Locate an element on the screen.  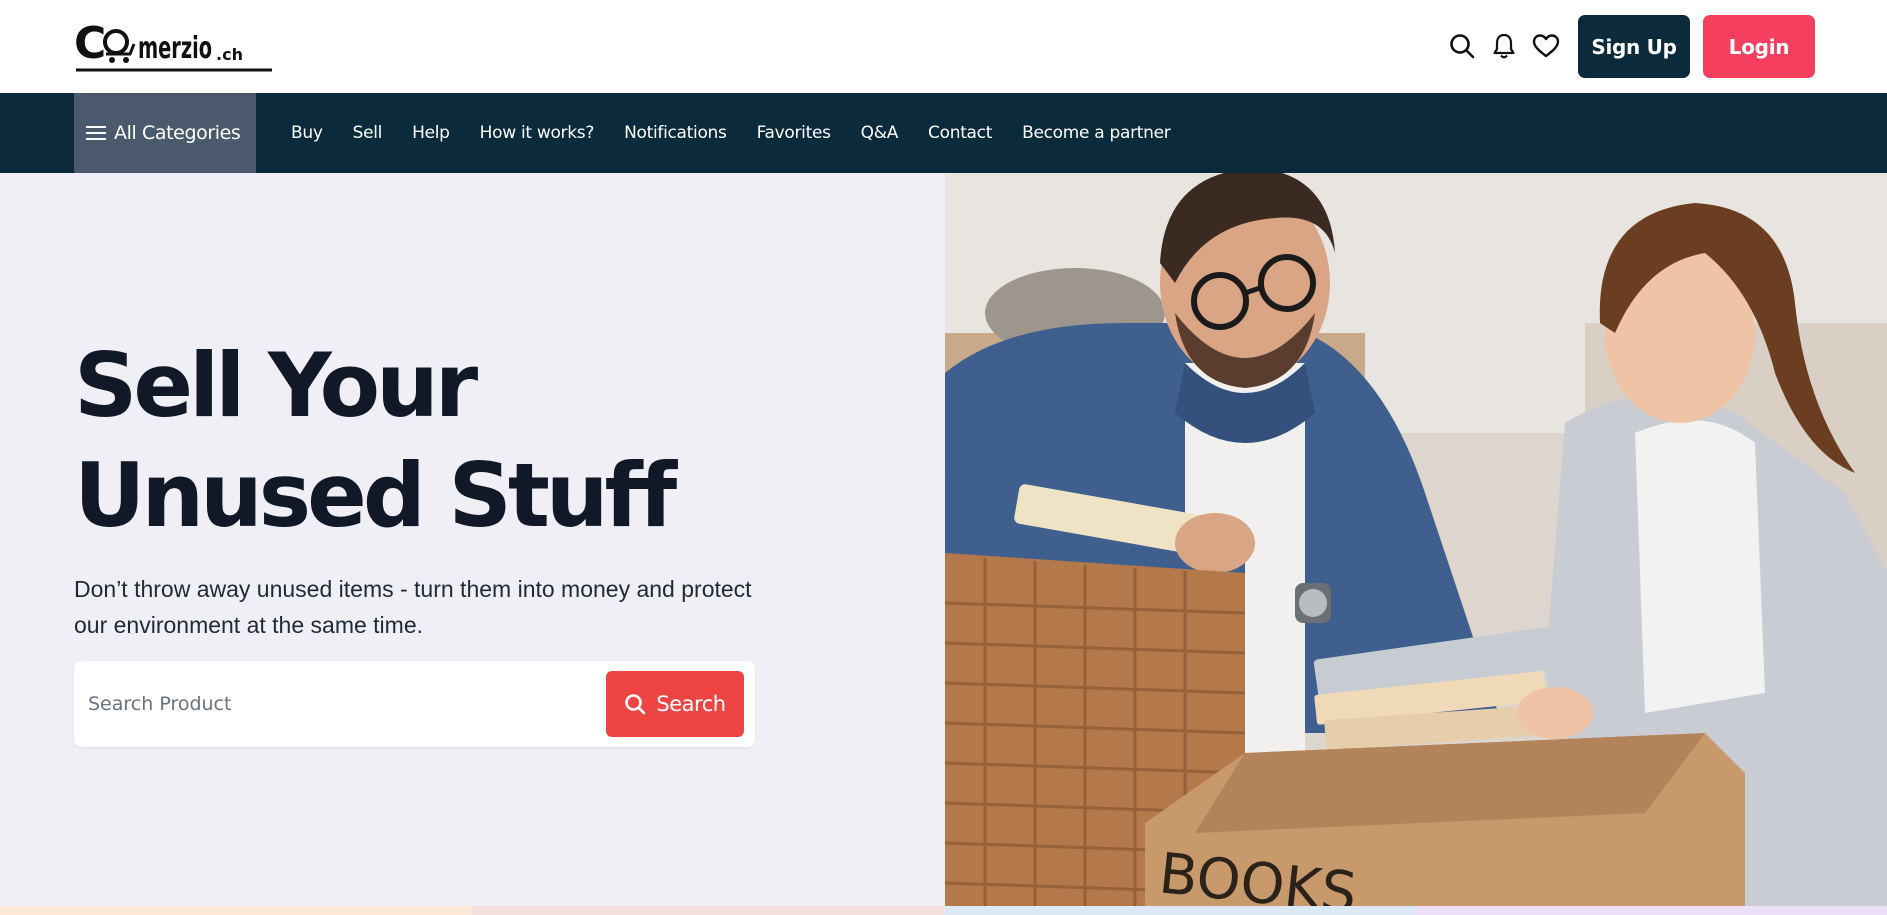
all-categories-label: All Categories is located at coordinates (177, 133).